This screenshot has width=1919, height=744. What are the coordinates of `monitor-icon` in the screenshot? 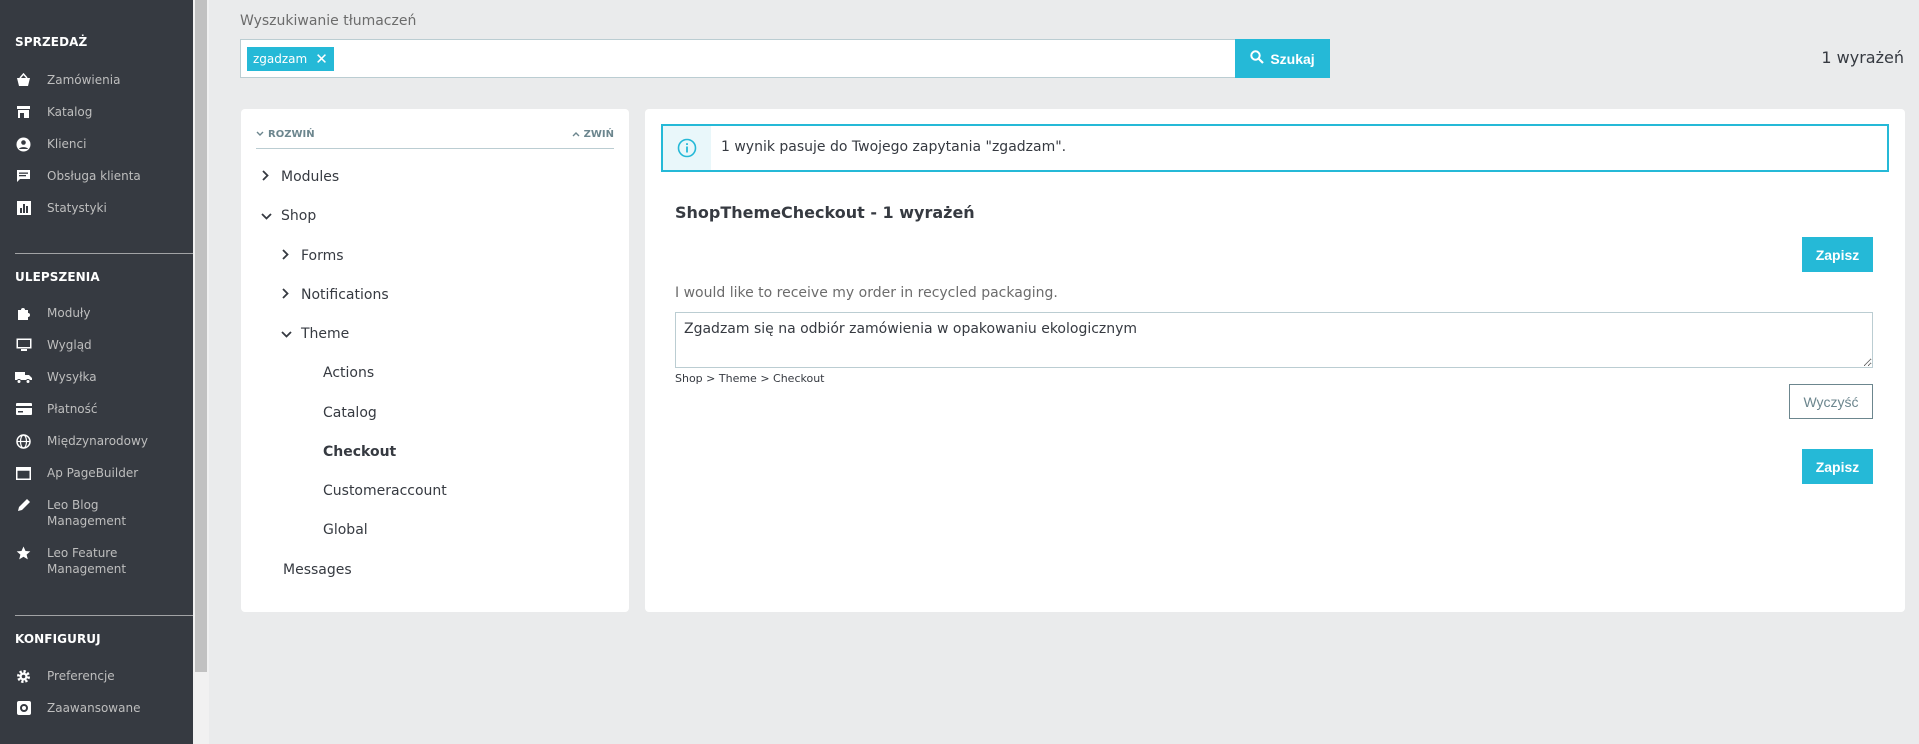 It's located at (23, 345).